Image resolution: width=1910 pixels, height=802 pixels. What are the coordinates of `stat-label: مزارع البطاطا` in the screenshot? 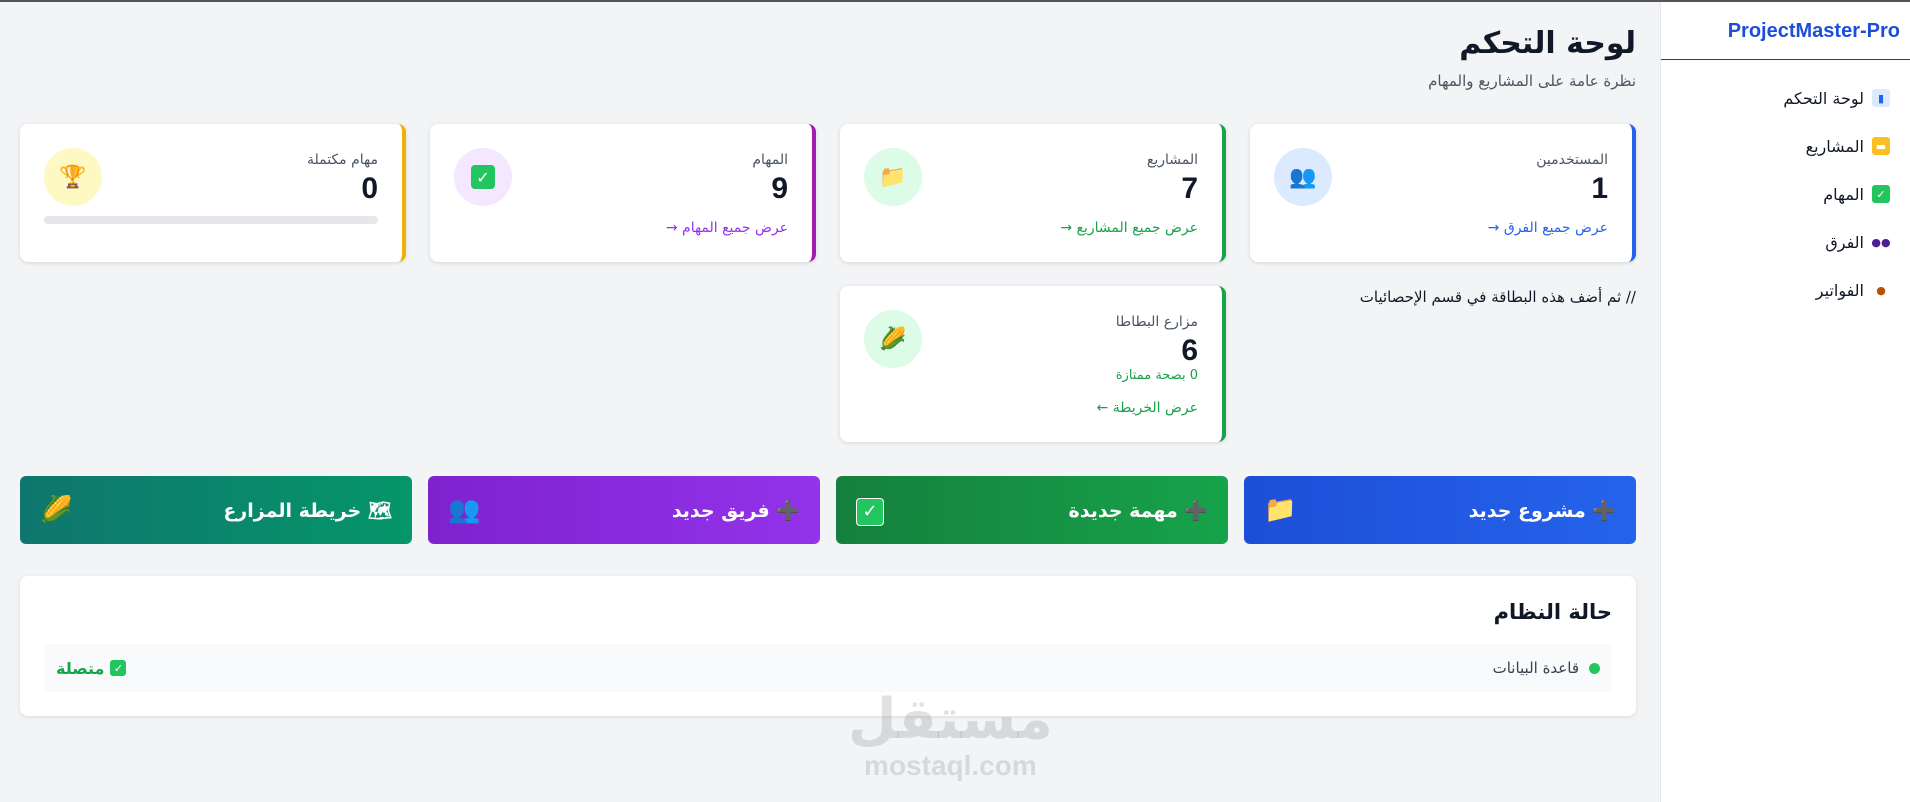 It's located at (1156, 322).